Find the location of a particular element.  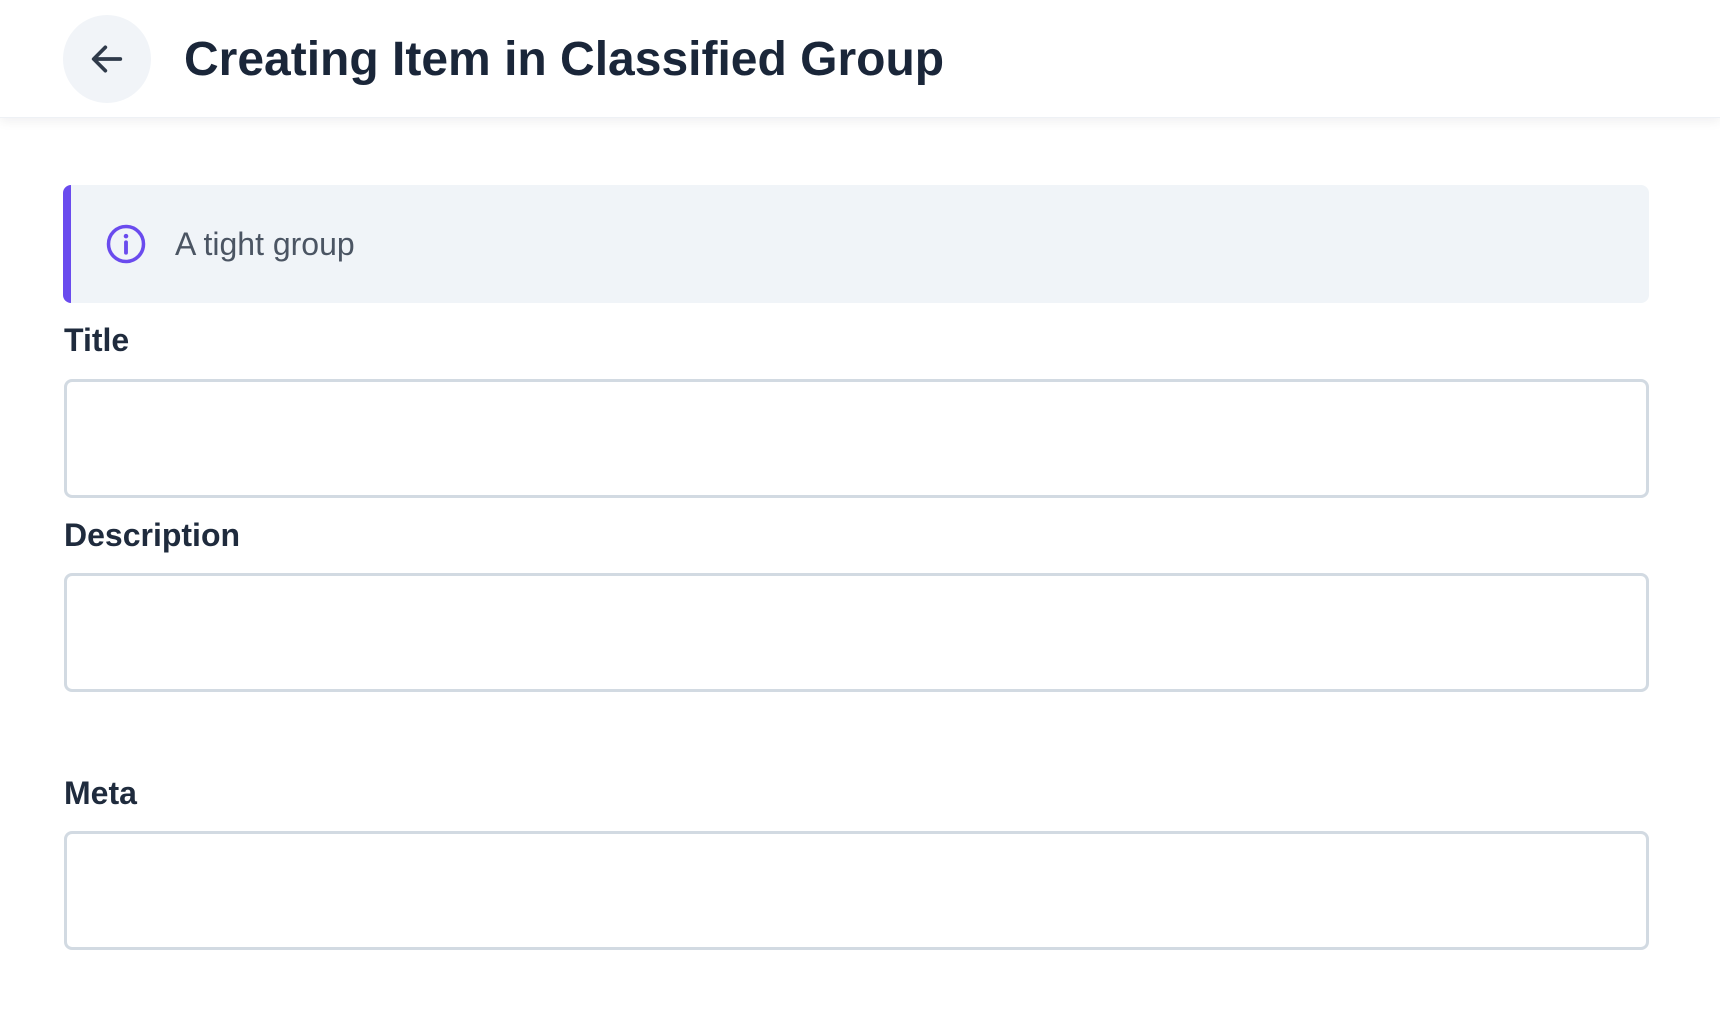

arrow-left-icon is located at coordinates (107, 59).